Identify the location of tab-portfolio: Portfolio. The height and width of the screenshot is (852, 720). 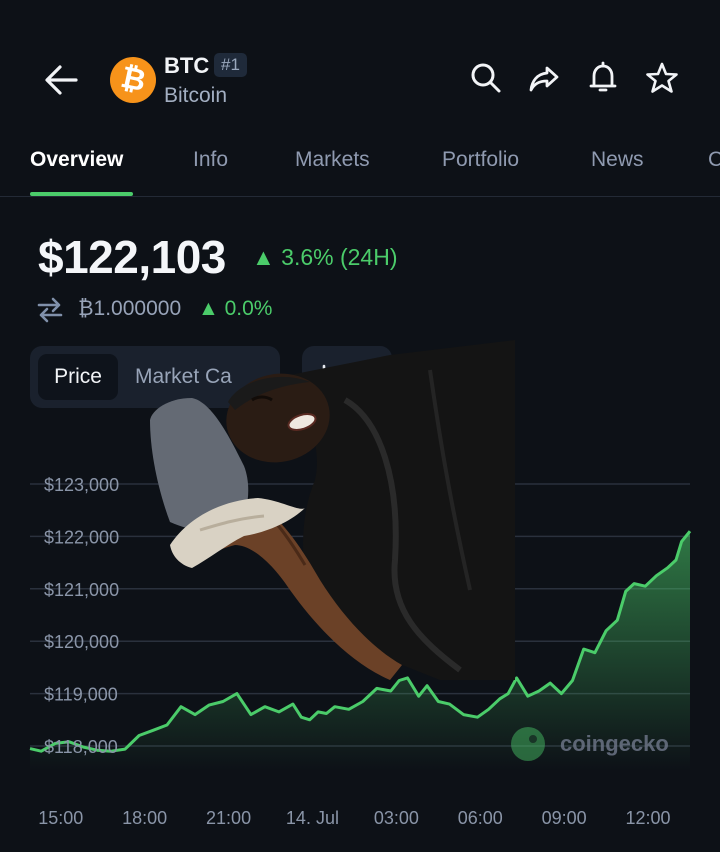
(480, 160).